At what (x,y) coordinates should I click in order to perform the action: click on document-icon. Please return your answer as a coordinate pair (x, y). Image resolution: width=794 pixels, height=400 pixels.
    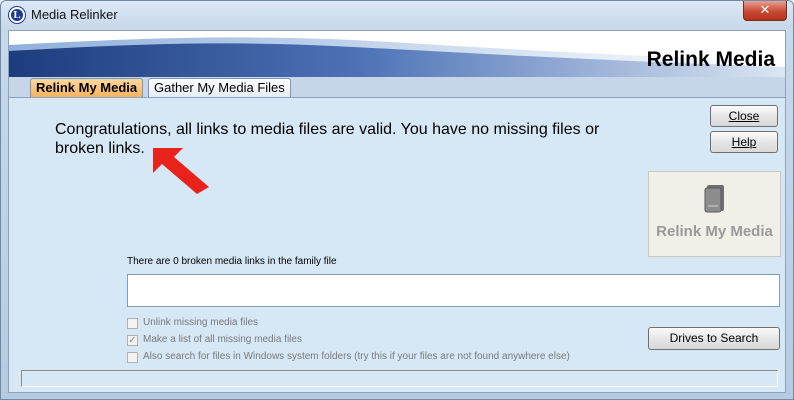
    Looking at the image, I should click on (714, 199).